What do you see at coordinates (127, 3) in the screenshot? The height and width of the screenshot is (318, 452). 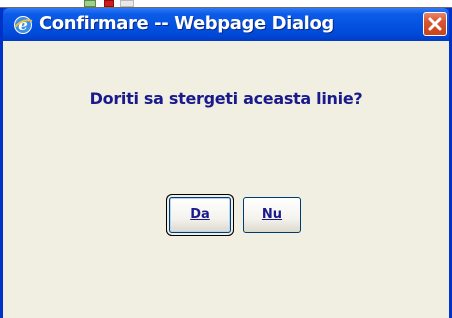 I see `table-cell` at bounding box center [127, 3].